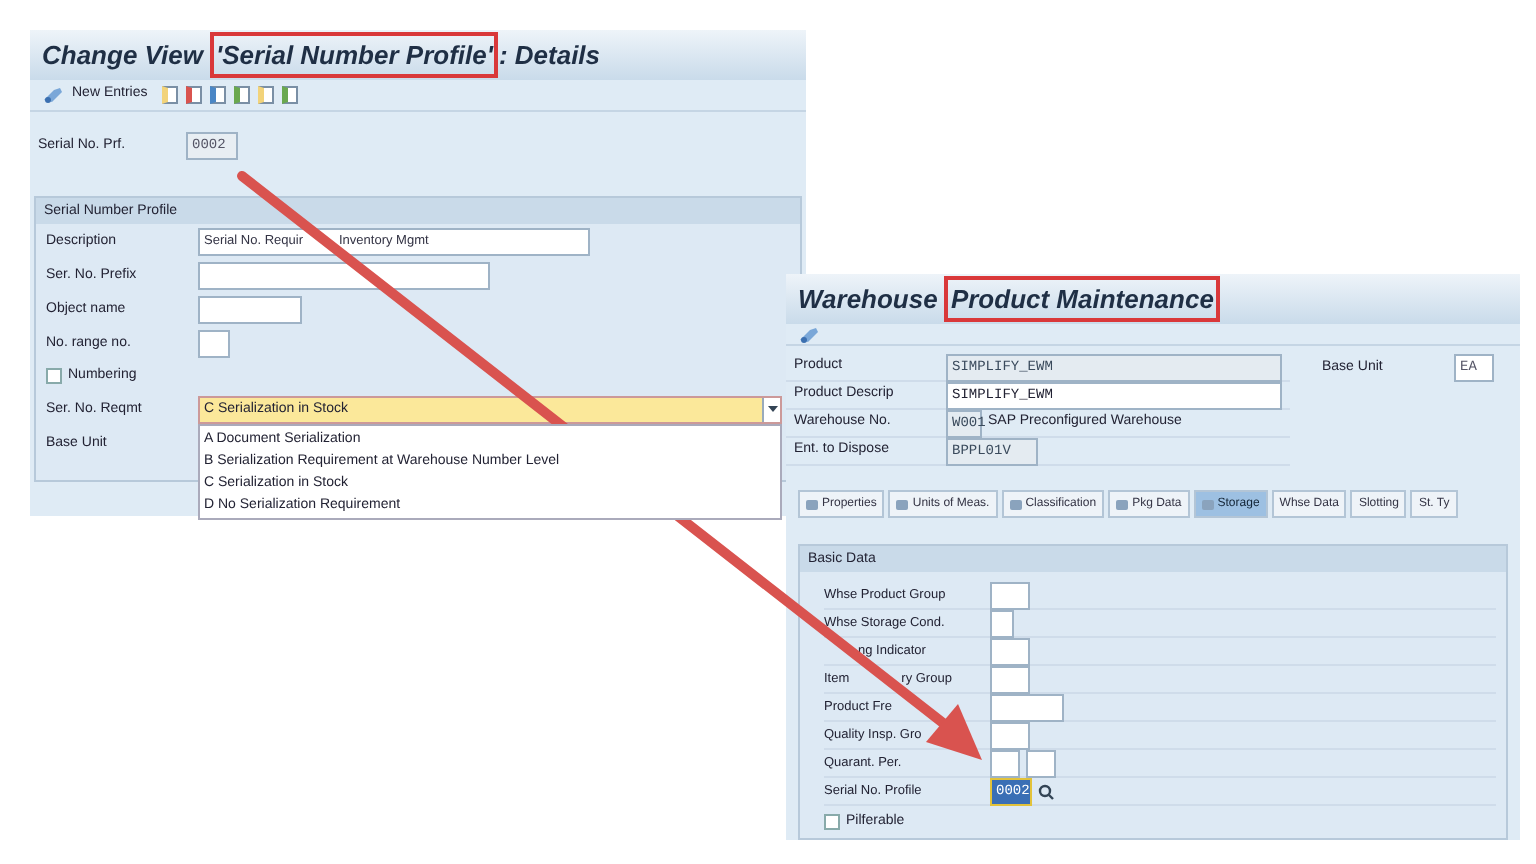  What do you see at coordinates (1082, 299) in the screenshot?
I see `highlighted-title: Product Maintenance` at bounding box center [1082, 299].